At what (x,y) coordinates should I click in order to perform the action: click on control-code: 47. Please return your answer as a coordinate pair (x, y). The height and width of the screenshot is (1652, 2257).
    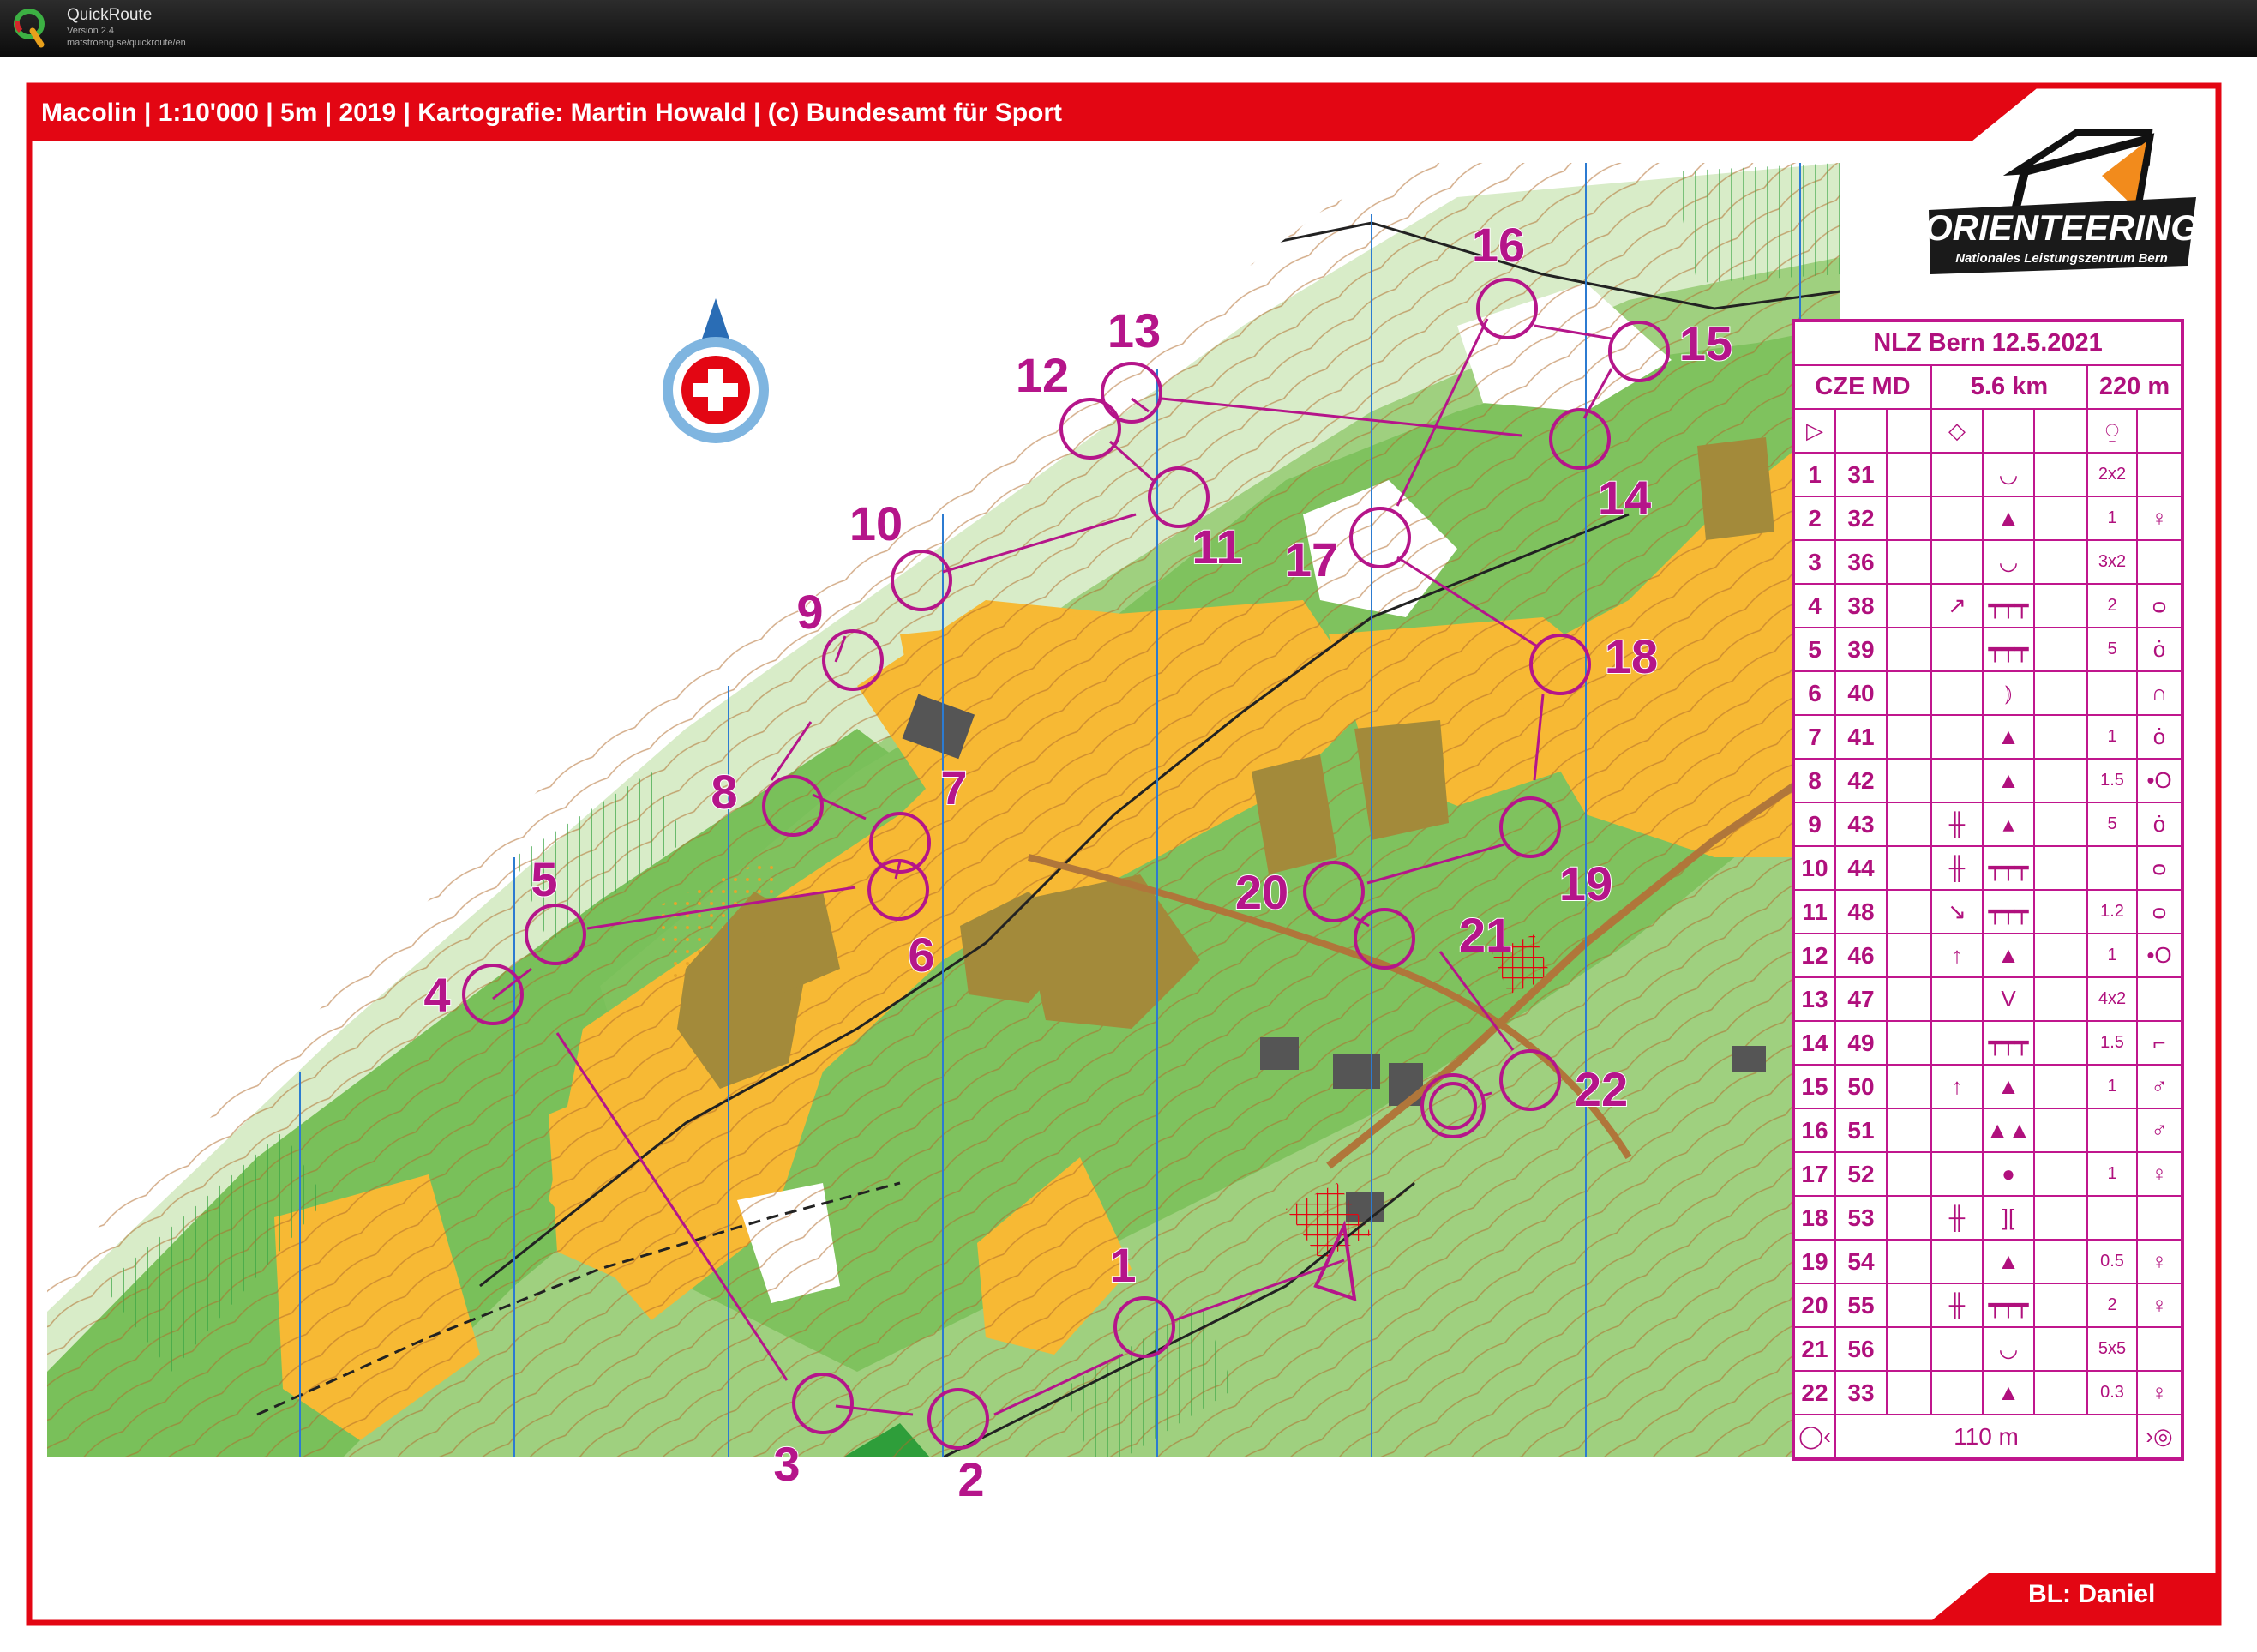
    Looking at the image, I should click on (1861, 999).